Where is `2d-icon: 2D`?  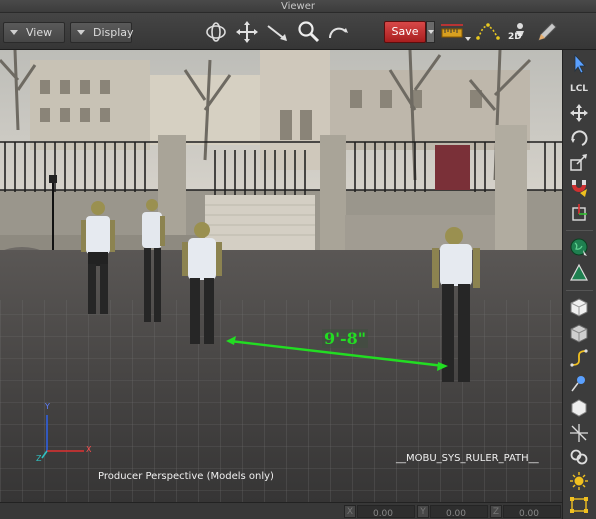
2d-icon: 2D is located at coordinates (518, 32).